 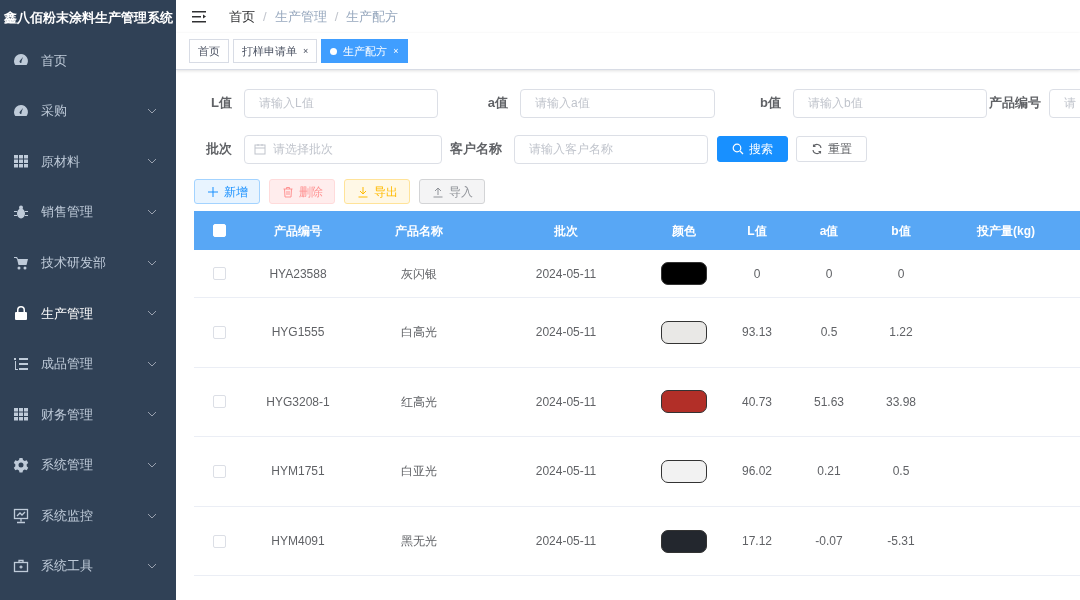 What do you see at coordinates (88, 414) in the screenshot?
I see `sidebar-item: 财务管理` at bounding box center [88, 414].